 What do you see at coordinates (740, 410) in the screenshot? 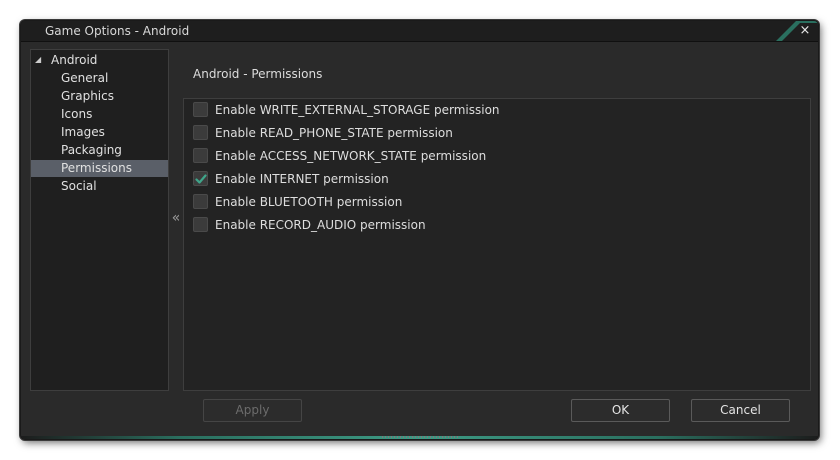
I see `cancel-button: Cancel` at bounding box center [740, 410].